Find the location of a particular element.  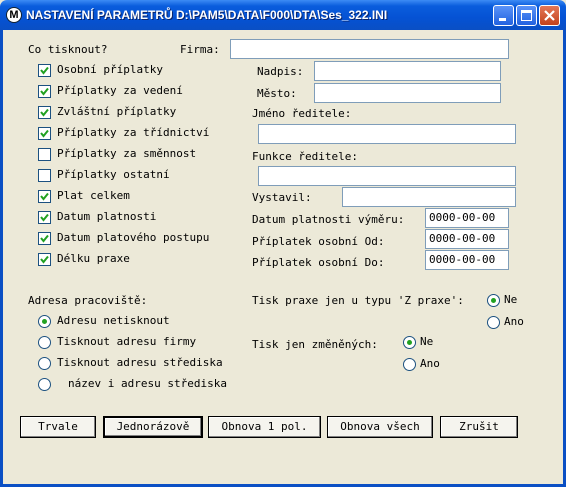

close-button is located at coordinates (549, 15).